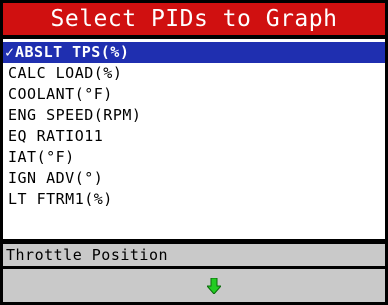  Describe the element at coordinates (194, 199) in the screenshot. I see `pid-item-lt-ftrm: LT FTRM1(%)` at that location.